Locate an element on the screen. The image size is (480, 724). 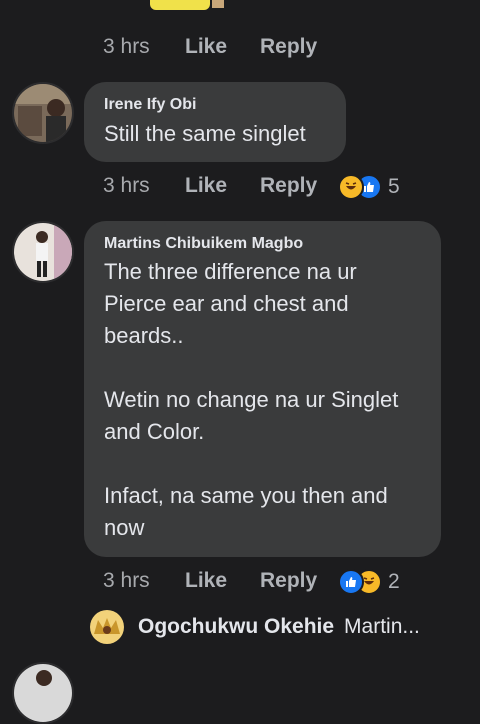
reaction-count: 5 is located at coordinates (394, 186).